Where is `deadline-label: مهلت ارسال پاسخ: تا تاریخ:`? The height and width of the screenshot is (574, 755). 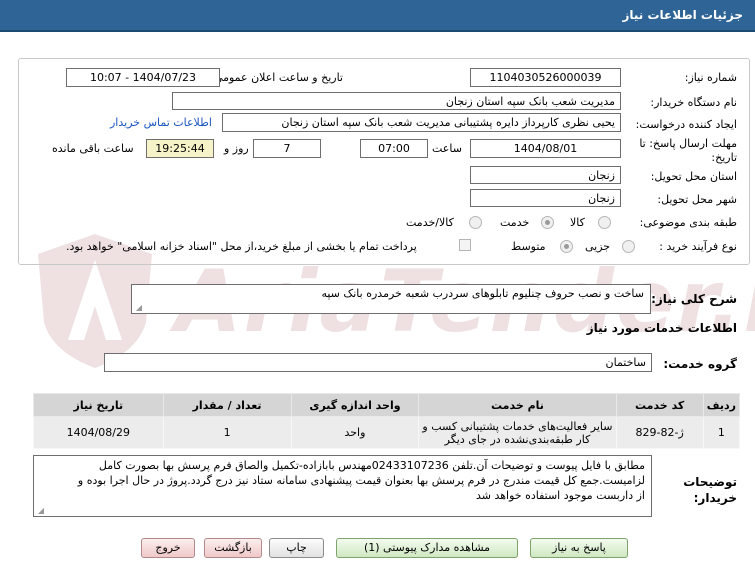 deadline-label: مهلت ارسال پاسخ: تا تاریخ: is located at coordinates (688, 150).